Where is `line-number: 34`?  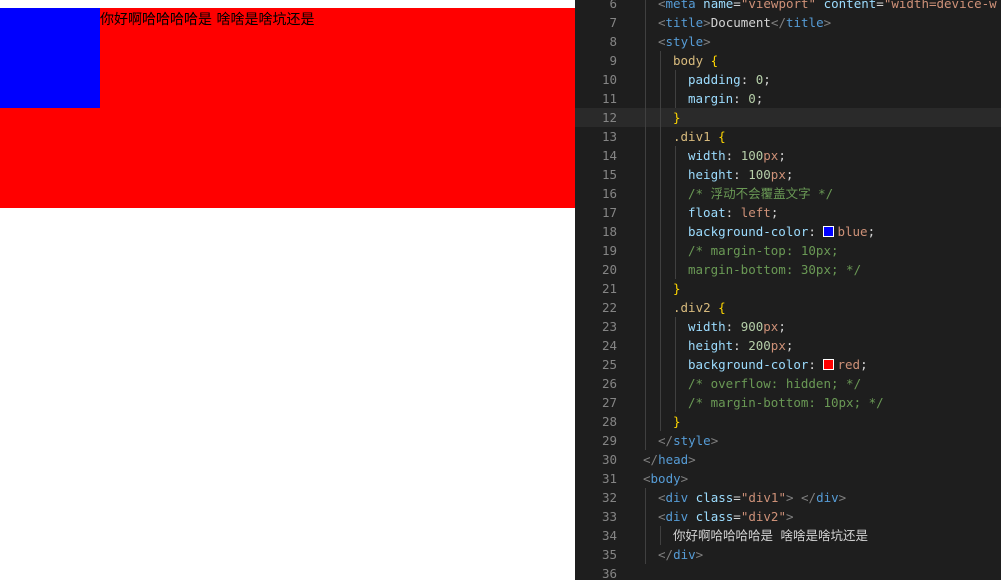 line-number: 34 is located at coordinates (609, 535).